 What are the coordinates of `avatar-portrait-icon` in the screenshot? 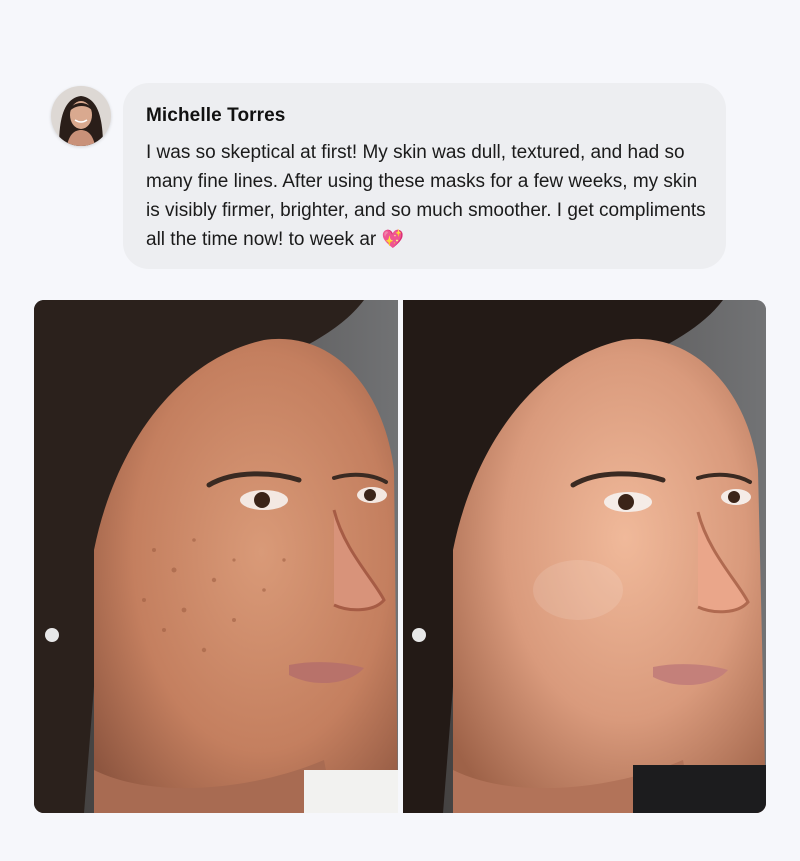 It's located at (81, 116).